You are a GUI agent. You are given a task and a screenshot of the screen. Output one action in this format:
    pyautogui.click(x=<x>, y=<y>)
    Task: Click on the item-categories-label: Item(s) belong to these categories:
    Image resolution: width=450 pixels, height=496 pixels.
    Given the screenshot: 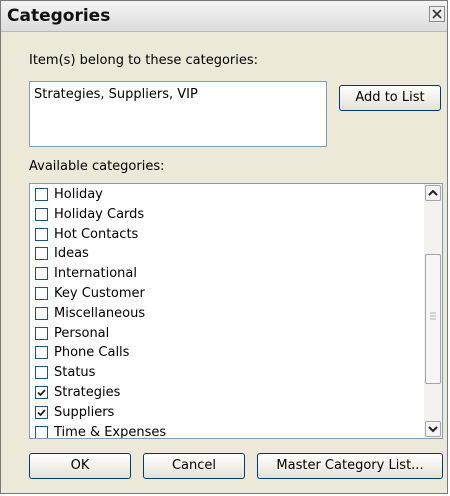 What is the action you would take?
    pyautogui.click(x=144, y=60)
    